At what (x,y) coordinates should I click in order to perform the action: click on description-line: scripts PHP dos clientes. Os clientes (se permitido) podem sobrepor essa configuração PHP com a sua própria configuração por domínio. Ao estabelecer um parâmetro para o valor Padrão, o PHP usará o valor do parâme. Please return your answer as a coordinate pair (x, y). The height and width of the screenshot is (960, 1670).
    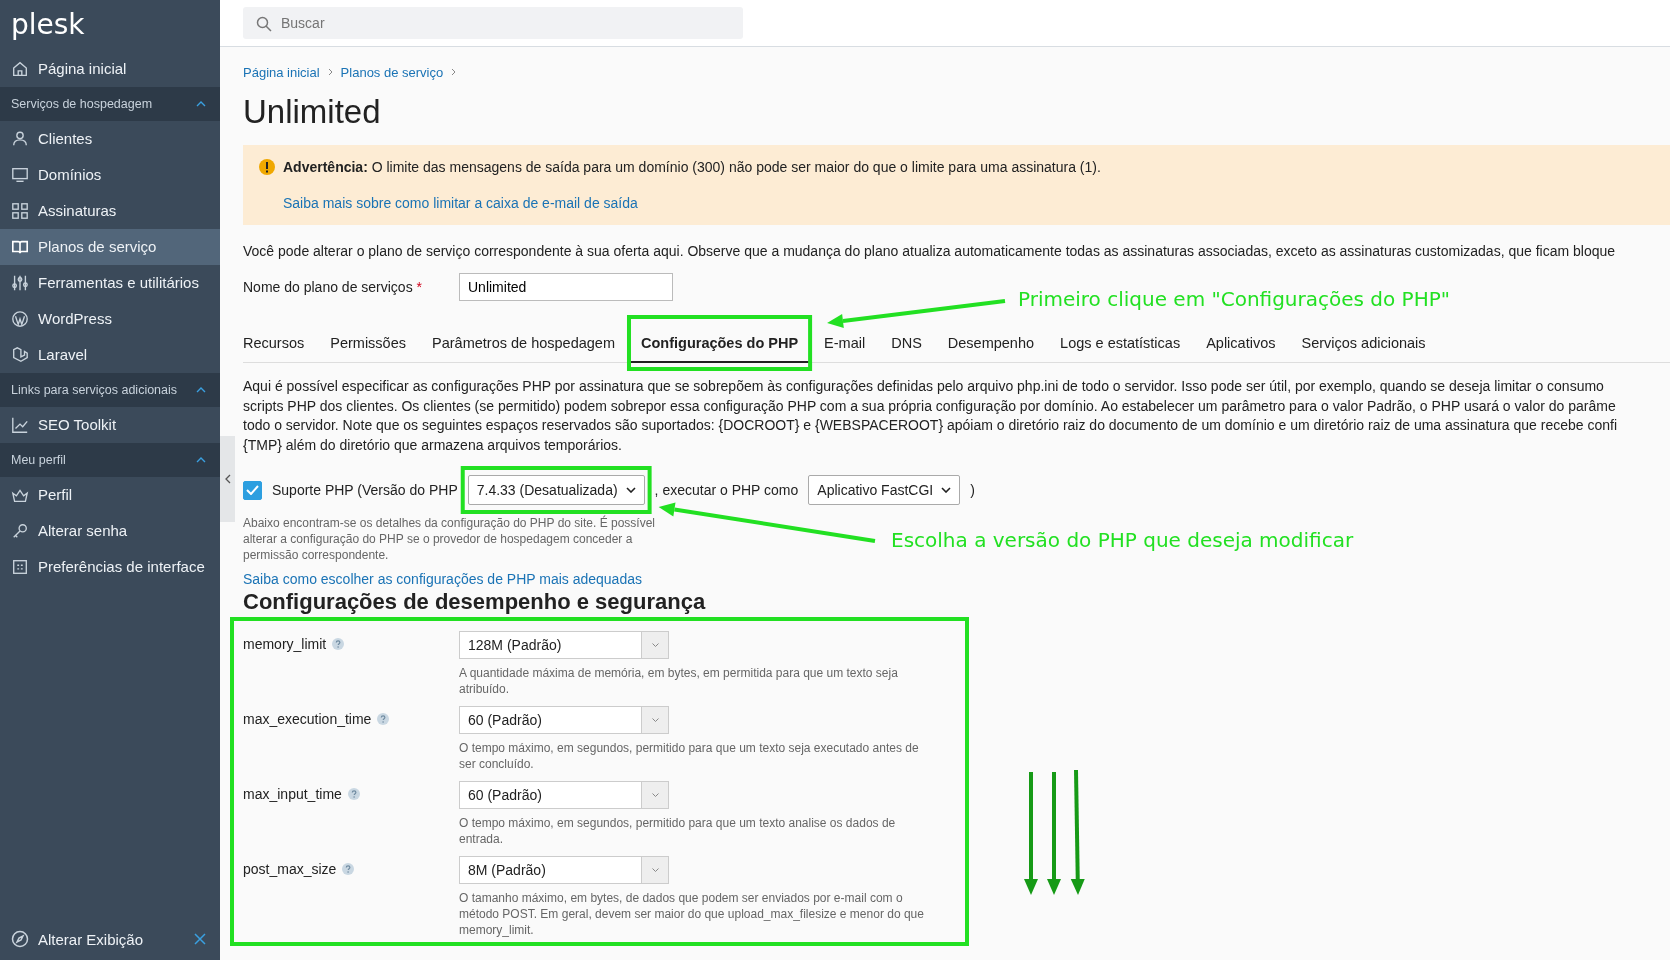
    Looking at the image, I should click on (930, 406).